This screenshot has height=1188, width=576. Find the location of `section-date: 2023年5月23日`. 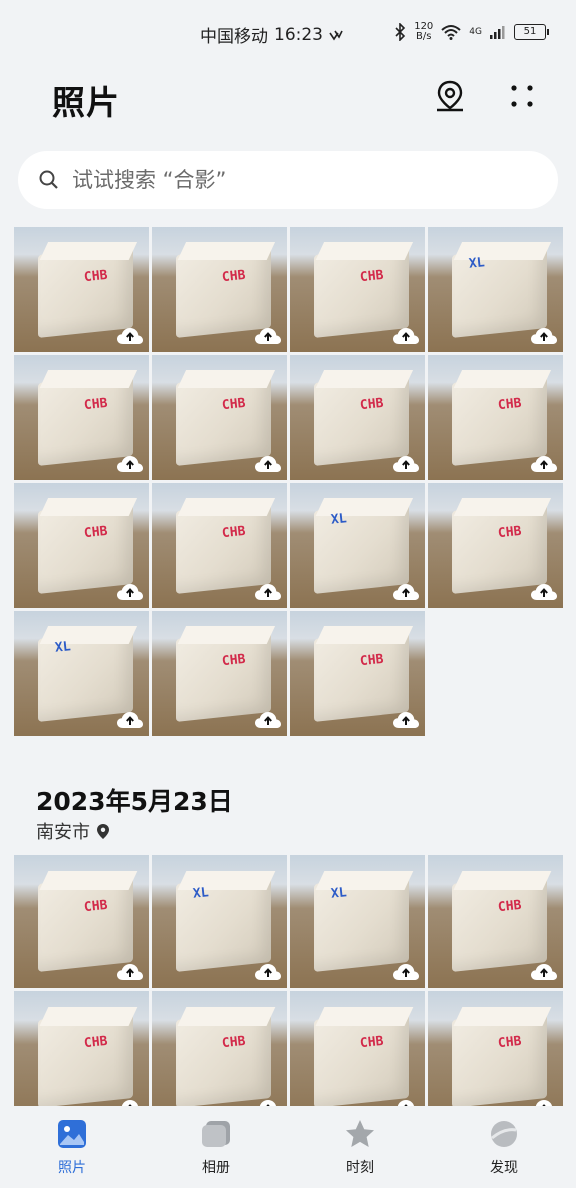

section-date: 2023年5月23日 is located at coordinates (134, 801).